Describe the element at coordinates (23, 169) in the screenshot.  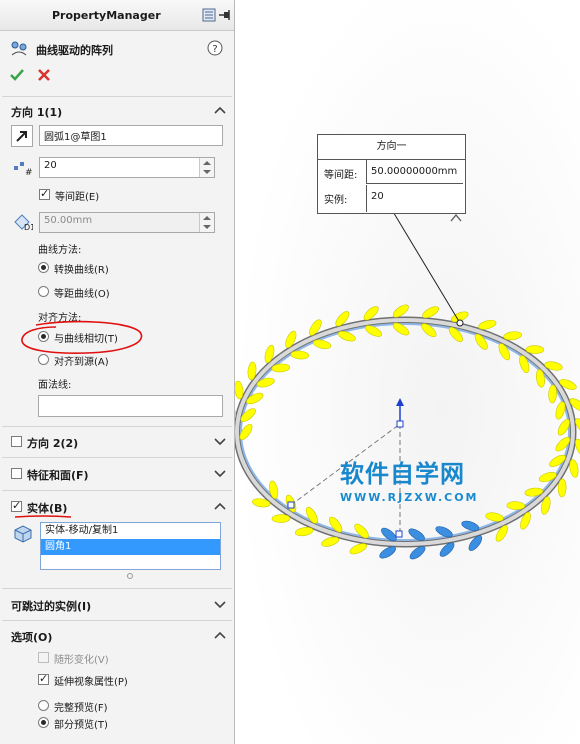
I see `instances-icon: #` at that location.